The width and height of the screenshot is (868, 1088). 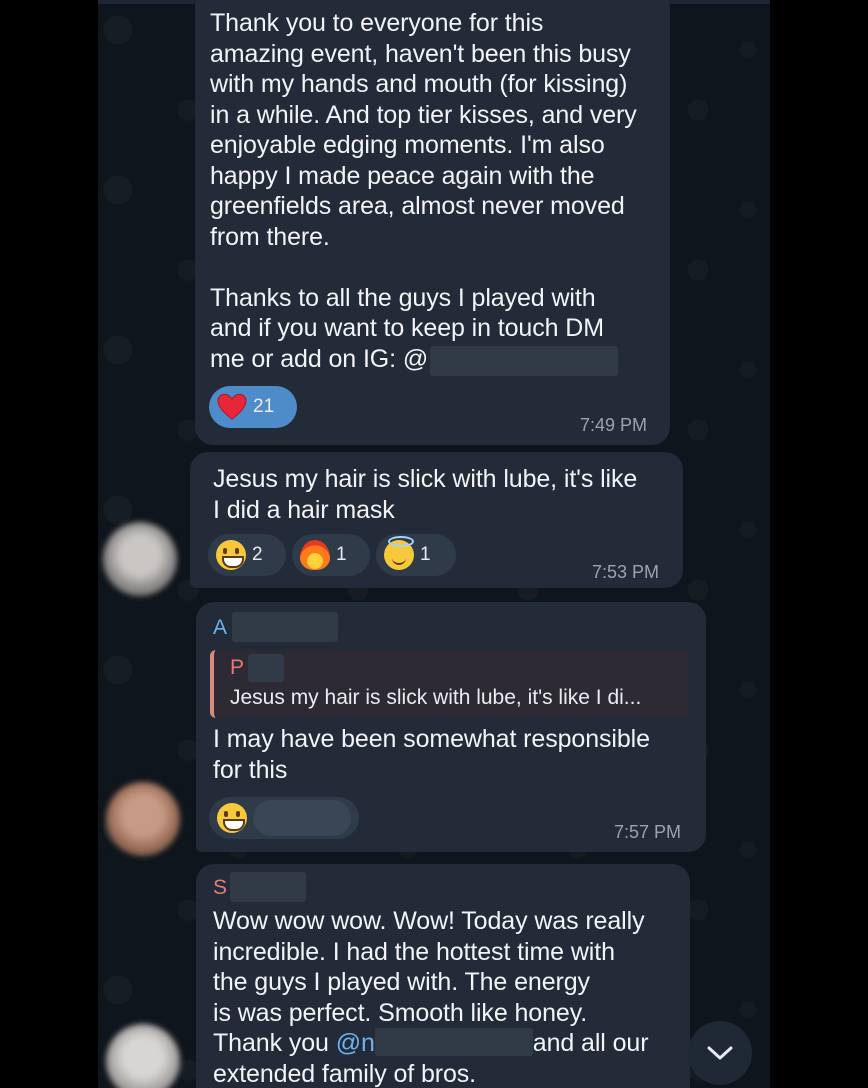 I want to click on reaction-count: 2, so click(x=257, y=554).